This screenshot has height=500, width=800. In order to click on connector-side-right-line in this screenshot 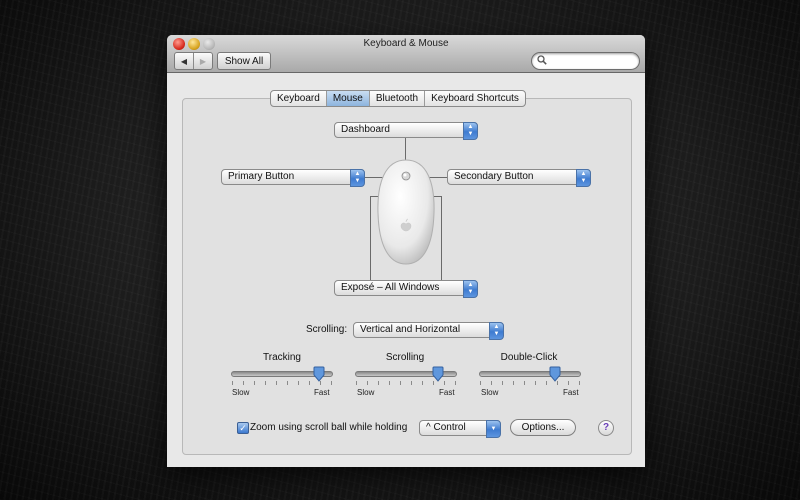, I will do `click(441, 238)`.